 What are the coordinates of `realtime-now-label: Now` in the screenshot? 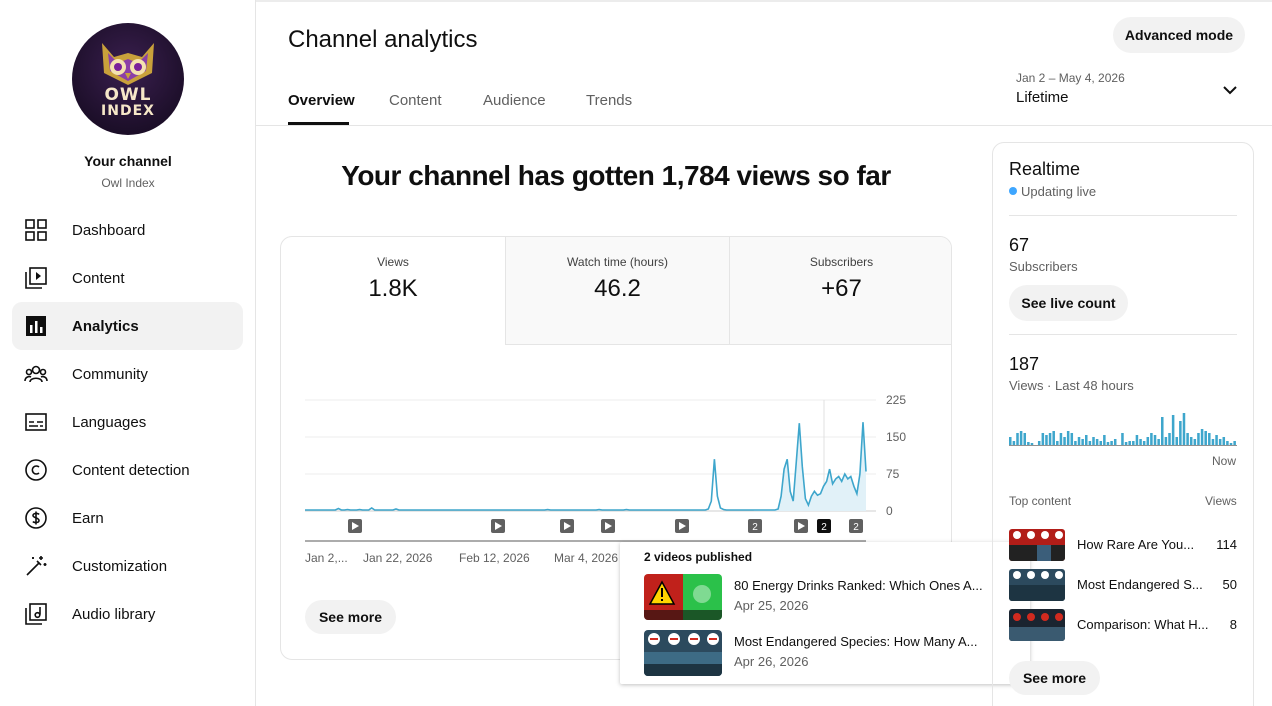 It's located at (1224, 461).